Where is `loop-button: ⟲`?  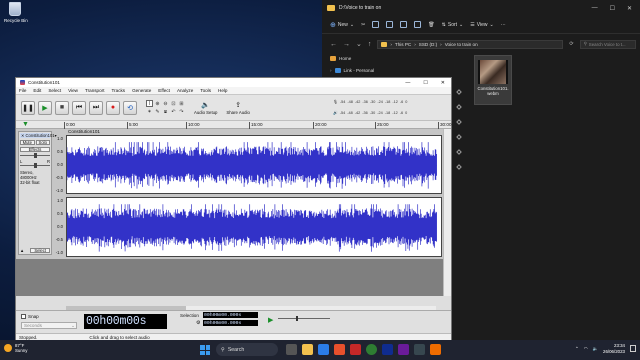 loop-button: ⟲ is located at coordinates (130, 107).